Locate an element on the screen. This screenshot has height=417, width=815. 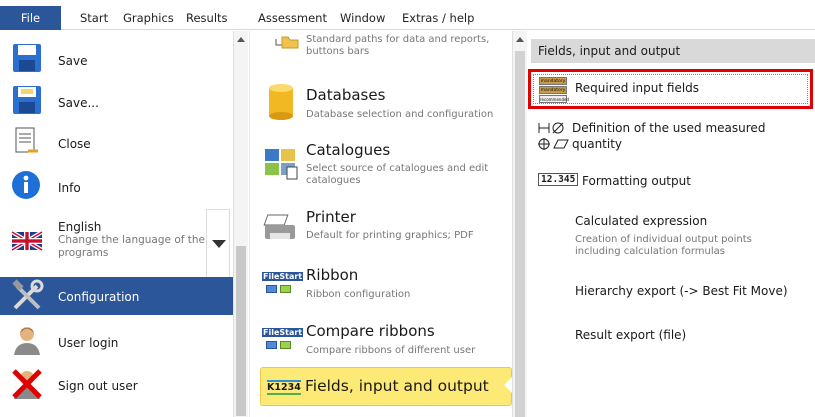
fields-title: Fields, input and output is located at coordinates (397, 386).